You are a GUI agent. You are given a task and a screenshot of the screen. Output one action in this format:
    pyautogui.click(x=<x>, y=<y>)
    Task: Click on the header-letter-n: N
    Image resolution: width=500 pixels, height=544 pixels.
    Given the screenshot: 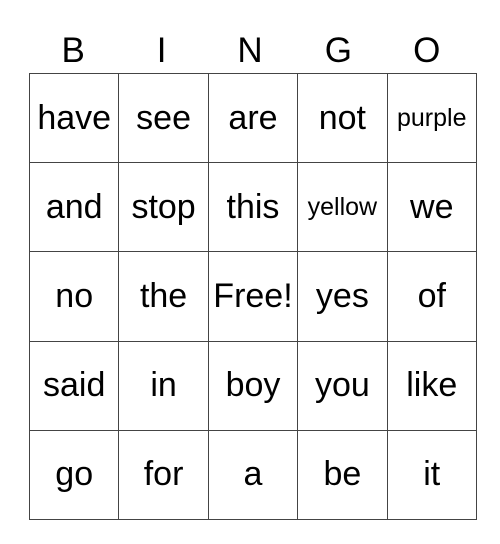 What is the action you would take?
    pyautogui.click(x=250, y=50)
    